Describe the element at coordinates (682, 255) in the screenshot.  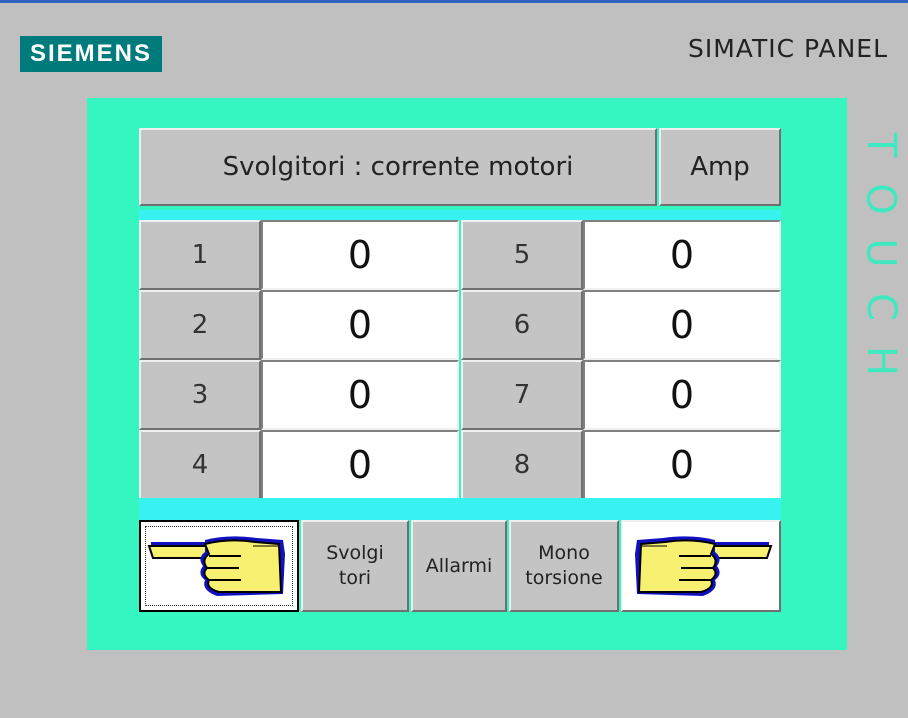
I see `motor-current-5: 0` at that location.